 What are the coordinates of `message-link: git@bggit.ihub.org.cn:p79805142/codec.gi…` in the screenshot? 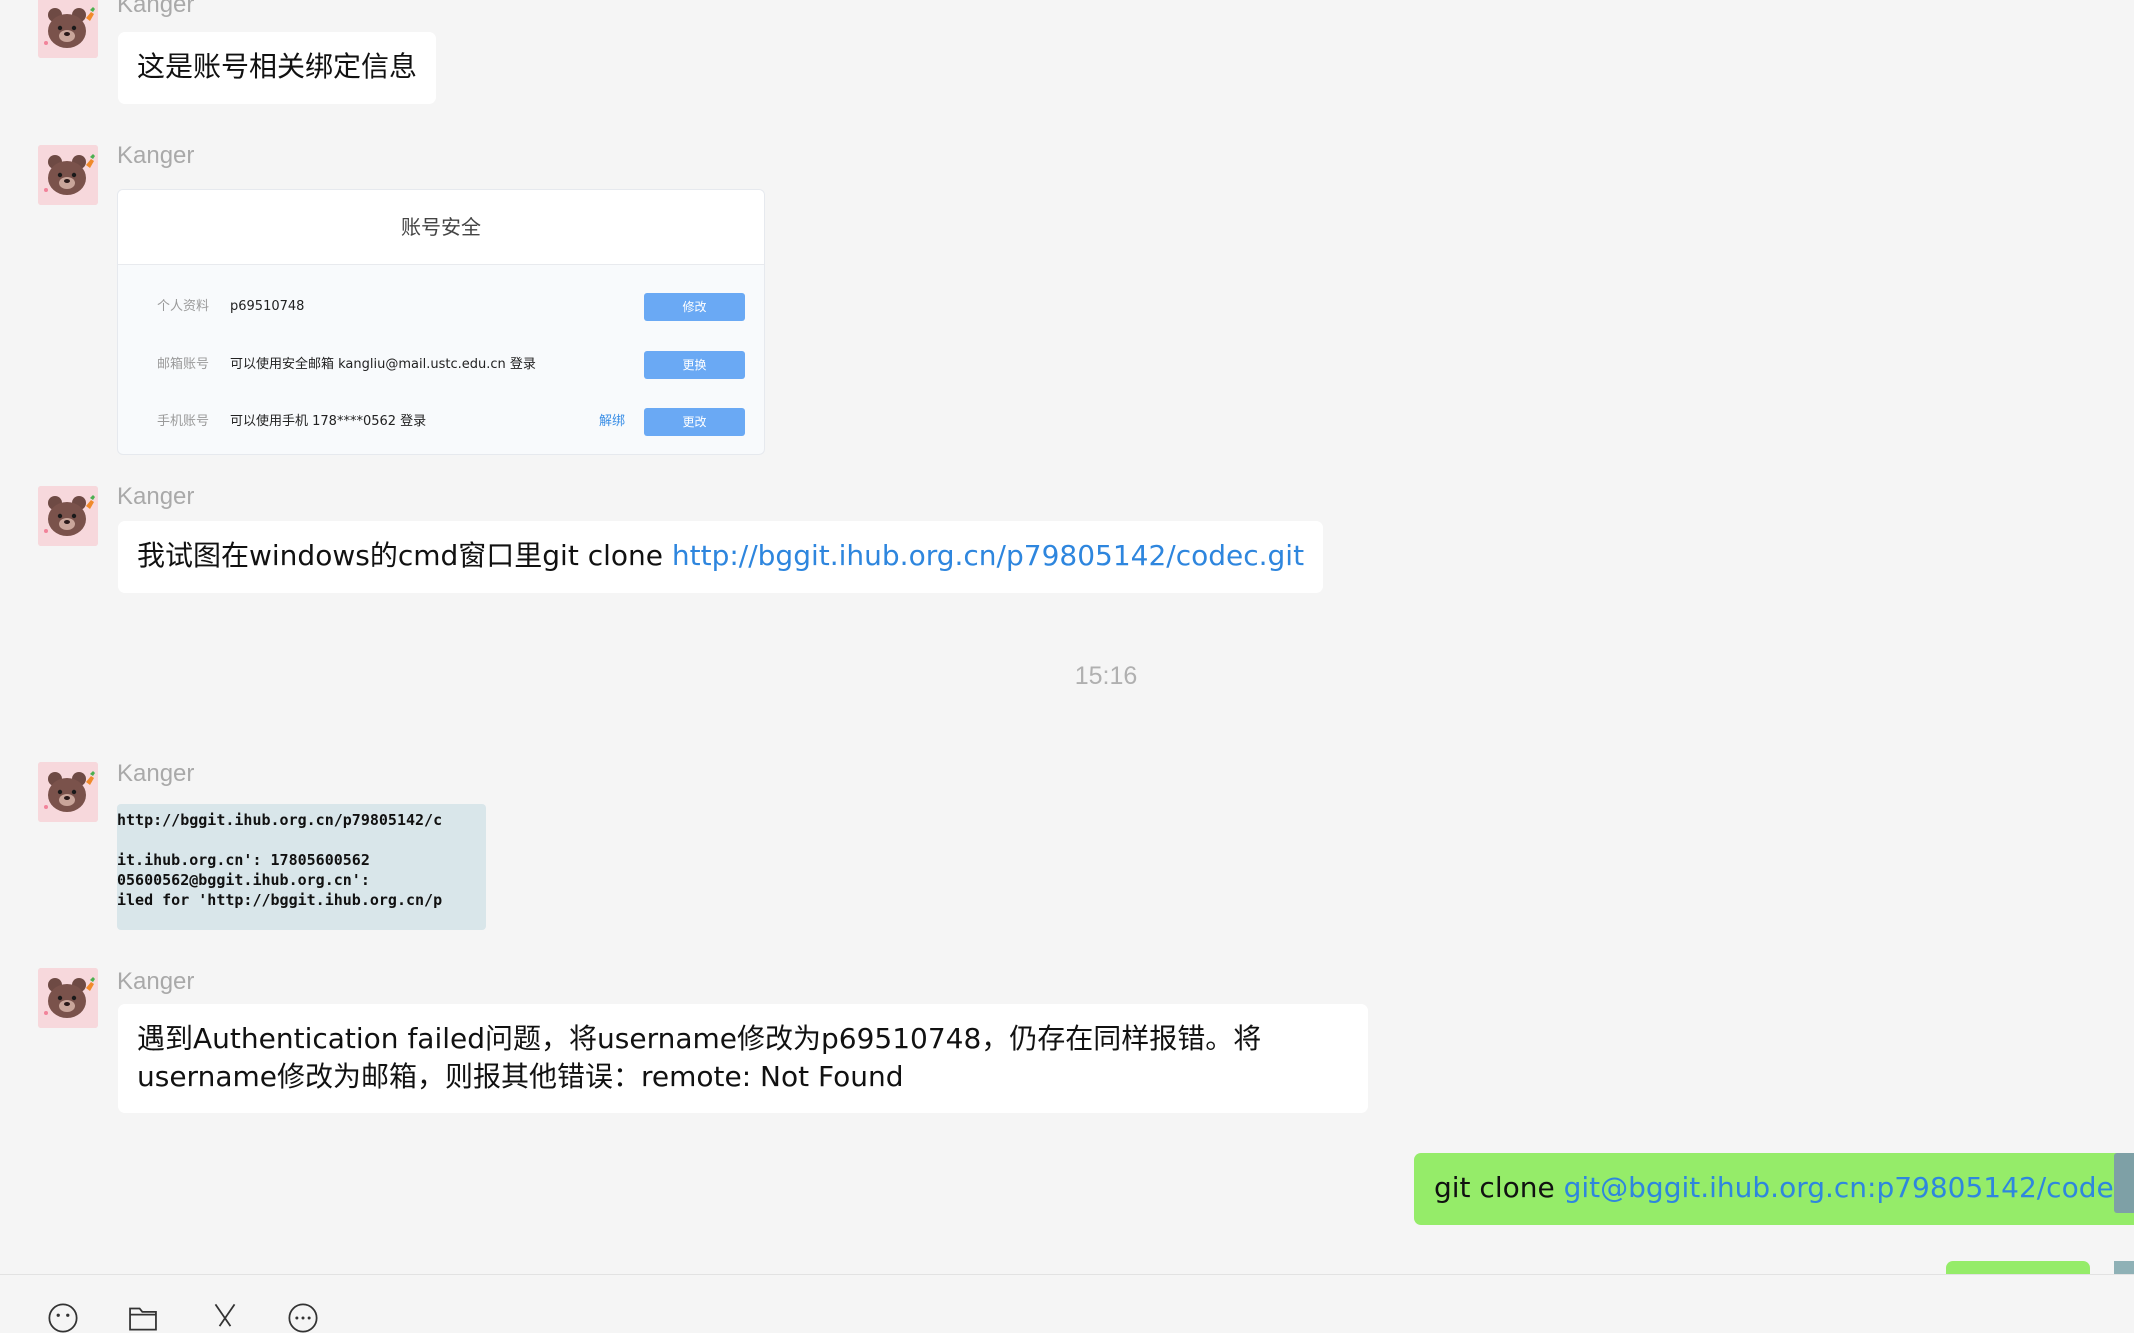 It's located at (1849, 1187).